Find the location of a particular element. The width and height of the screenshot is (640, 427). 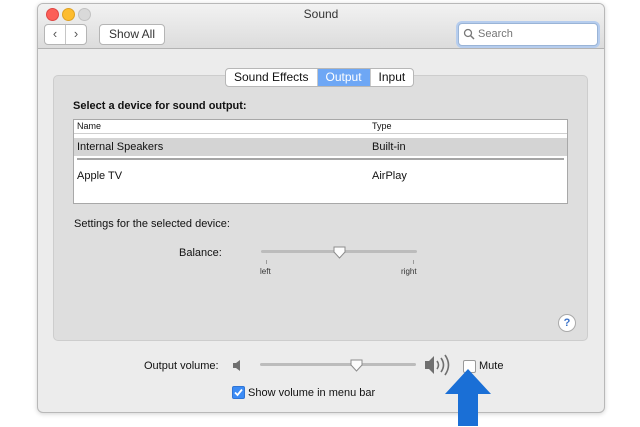

window-title: Sound is located at coordinates (321, 14).